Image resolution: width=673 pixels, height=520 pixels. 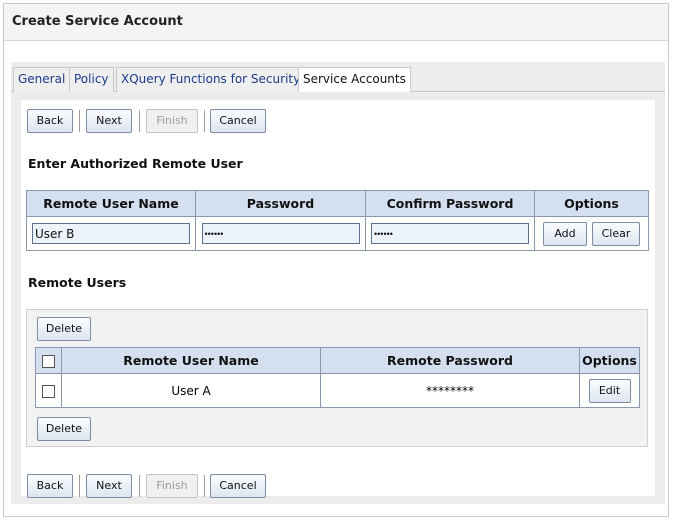 I want to click on options-cell: Add Clear, so click(x=591, y=233).